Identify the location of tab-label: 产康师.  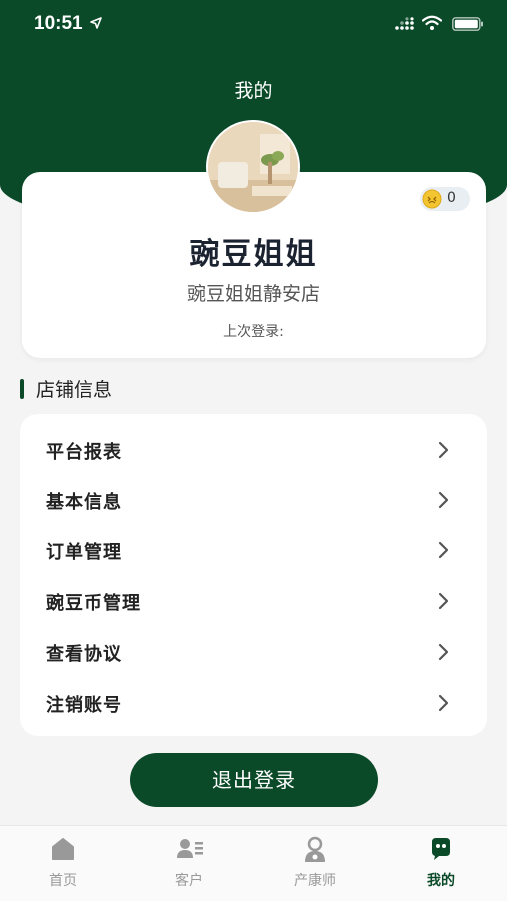
(315, 881).